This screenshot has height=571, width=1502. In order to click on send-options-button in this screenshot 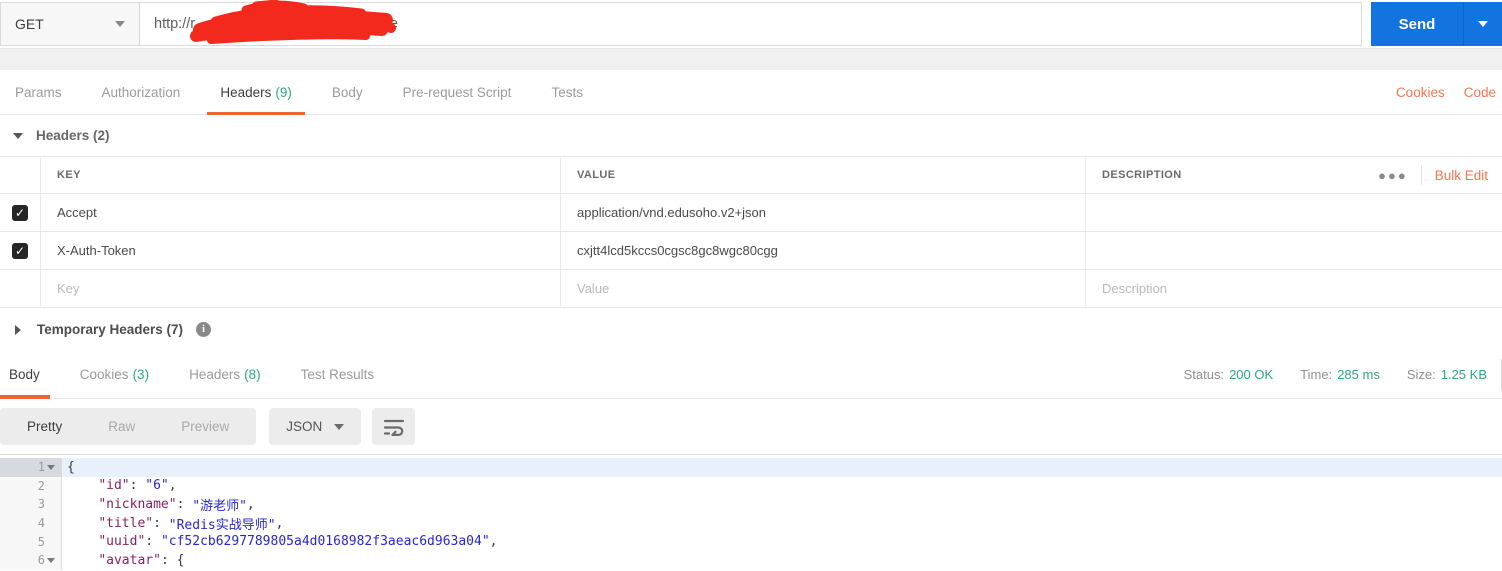, I will do `click(1482, 24)`.